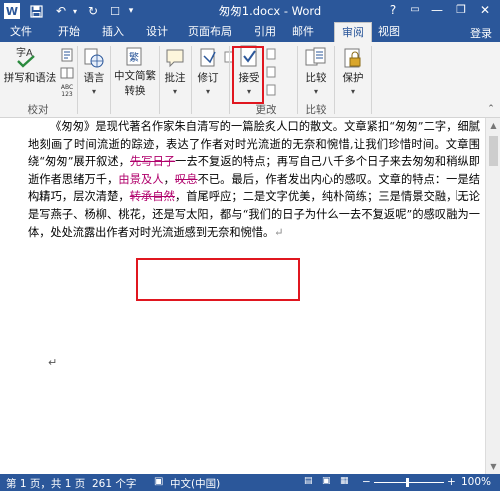 Image resolution: width=500 pixels, height=491 pixels. Describe the element at coordinates (353, 32) in the screenshot. I see `tab-review: 审阅` at that location.